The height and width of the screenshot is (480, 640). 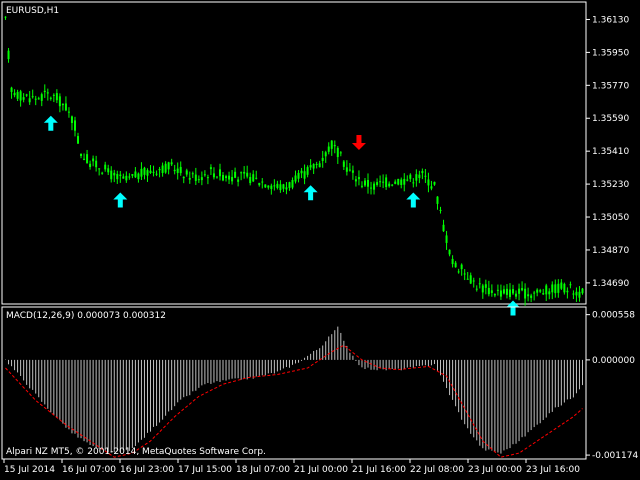 What do you see at coordinates (613, 316) in the screenshot?
I see `macd-tick-label: 0.000558` at bounding box center [613, 316].